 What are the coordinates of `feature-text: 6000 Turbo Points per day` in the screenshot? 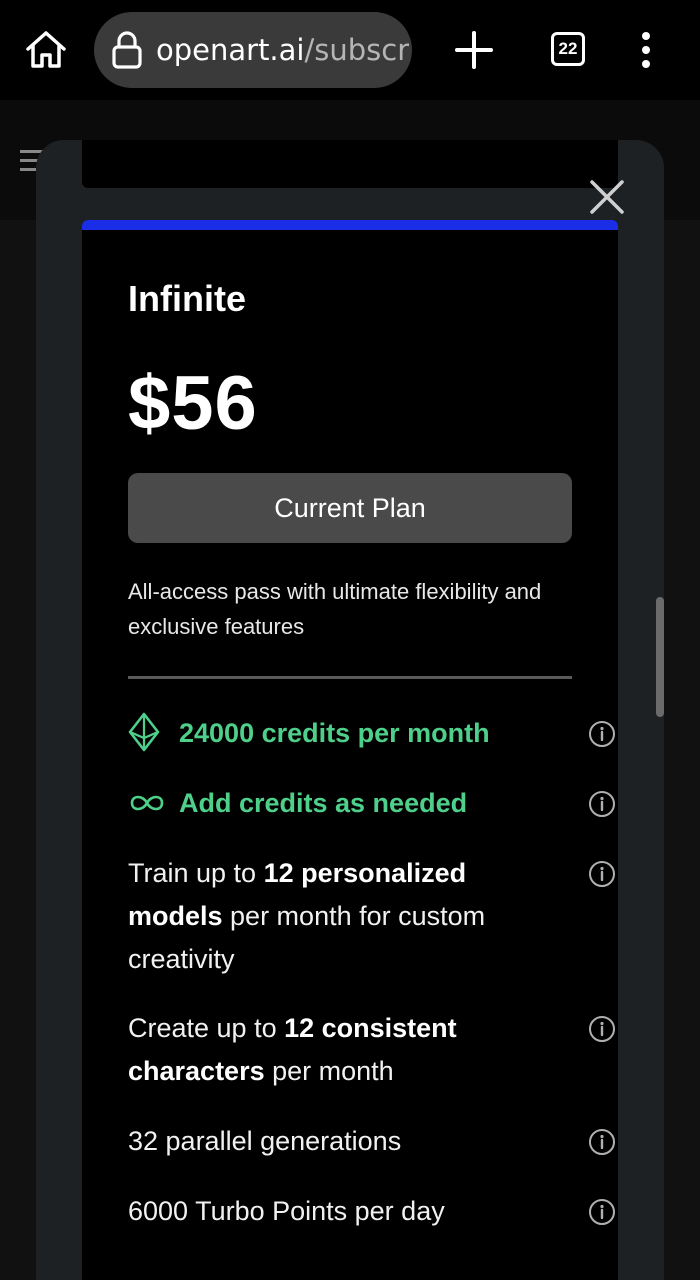 It's located at (286, 1211).